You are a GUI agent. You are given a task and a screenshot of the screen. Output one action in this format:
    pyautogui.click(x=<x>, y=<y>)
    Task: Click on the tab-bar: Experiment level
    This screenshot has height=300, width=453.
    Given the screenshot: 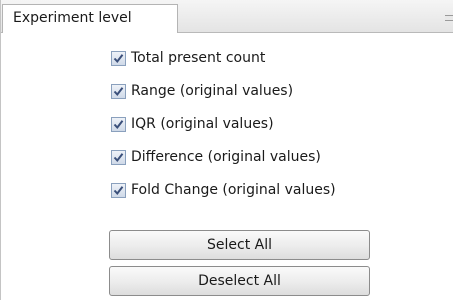 What is the action you would take?
    pyautogui.click(x=227, y=16)
    